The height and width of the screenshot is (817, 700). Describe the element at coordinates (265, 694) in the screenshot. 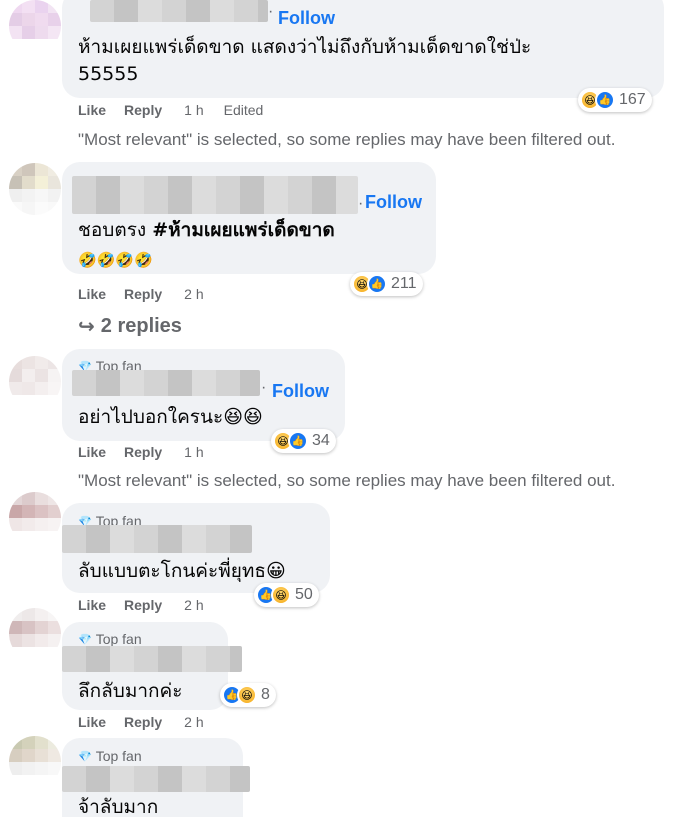

I see `reaction-count: 8` at that location.